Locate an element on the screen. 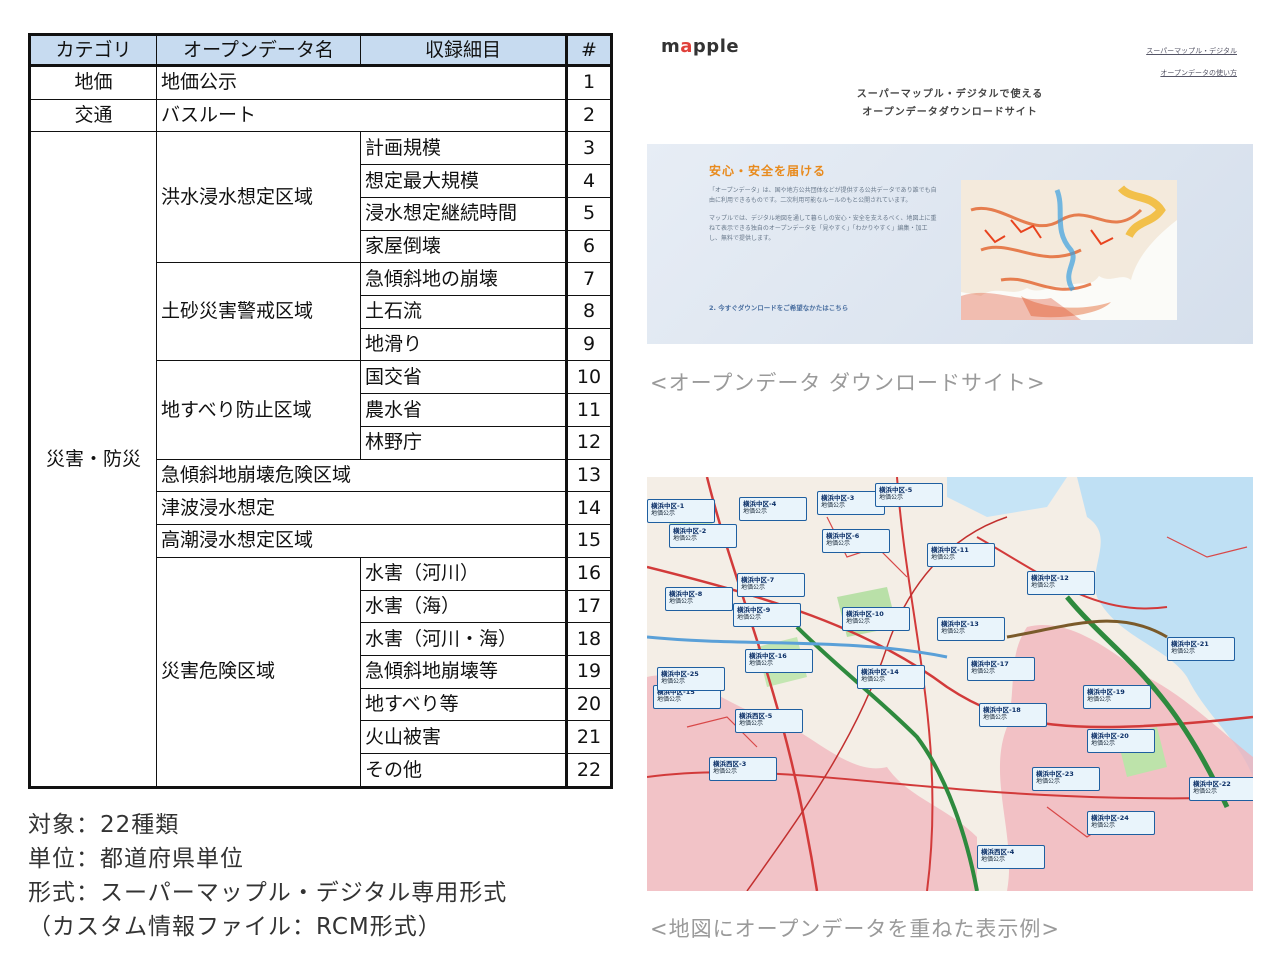 The image size is (1280, 965). detail-cell: 地すべり等 is located at coordinates (463, 704).